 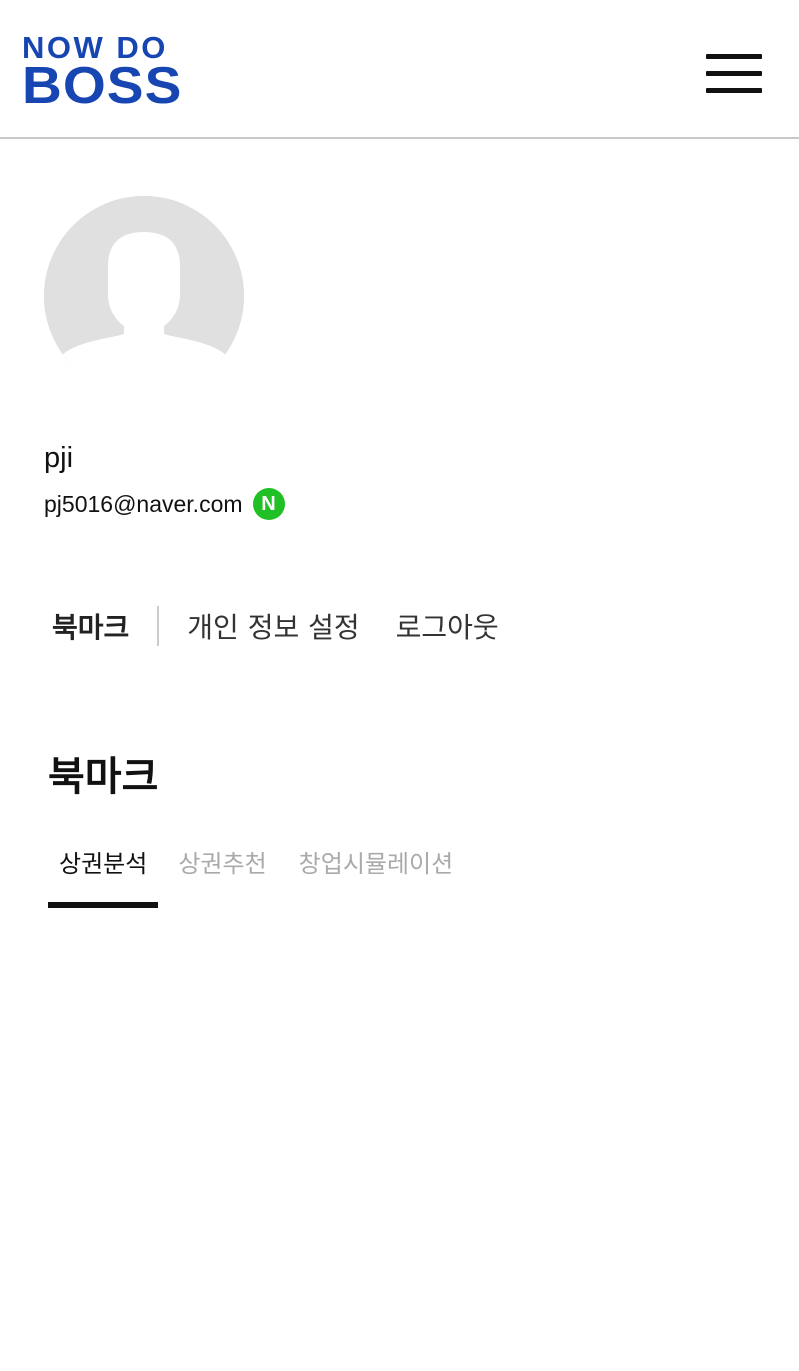 I want to click on default-avatar-icon, so click(x=144, y=296).